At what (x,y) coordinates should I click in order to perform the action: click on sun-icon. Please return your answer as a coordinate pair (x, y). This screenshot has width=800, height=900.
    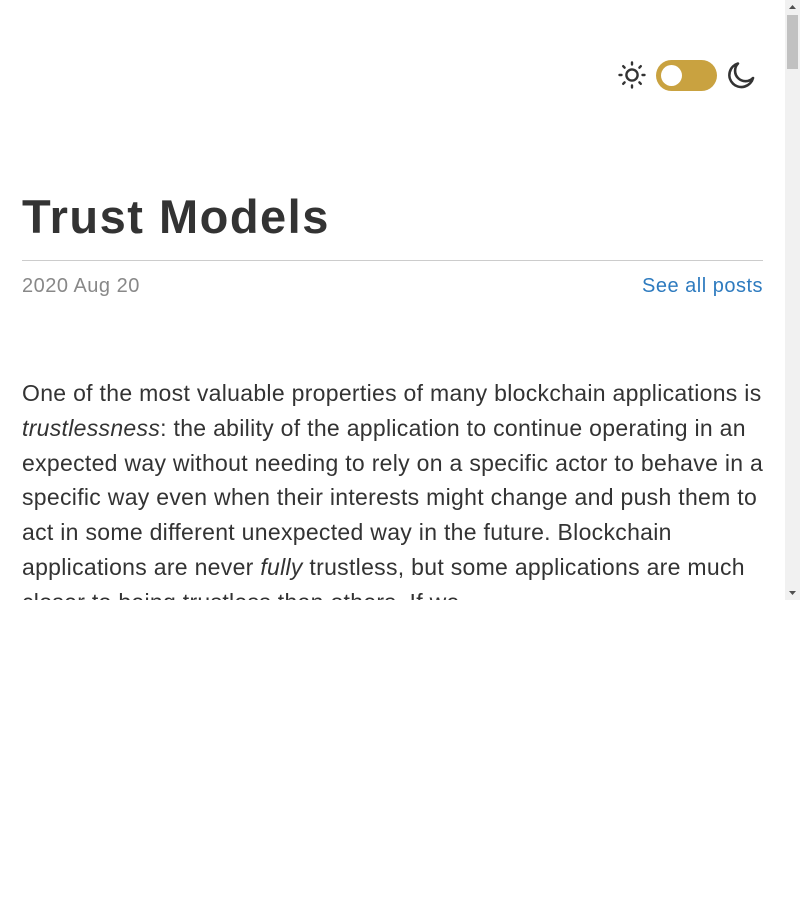
    Looking at the image, I should click on (632, 75).